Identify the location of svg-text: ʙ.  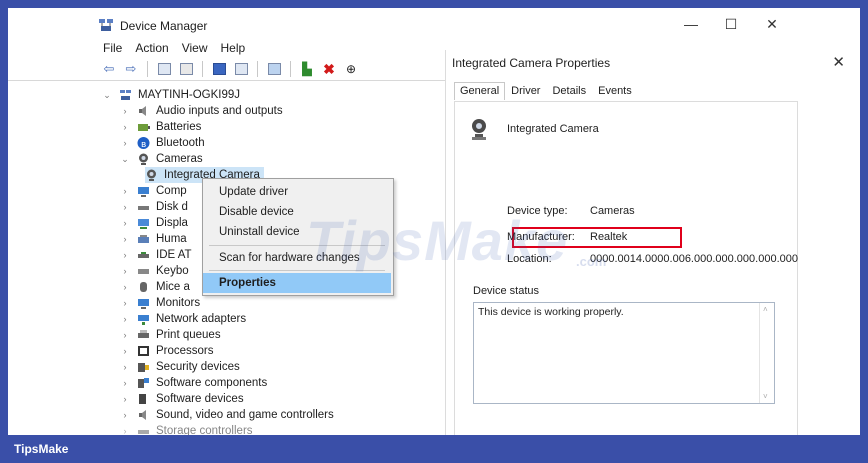
(143, 144).